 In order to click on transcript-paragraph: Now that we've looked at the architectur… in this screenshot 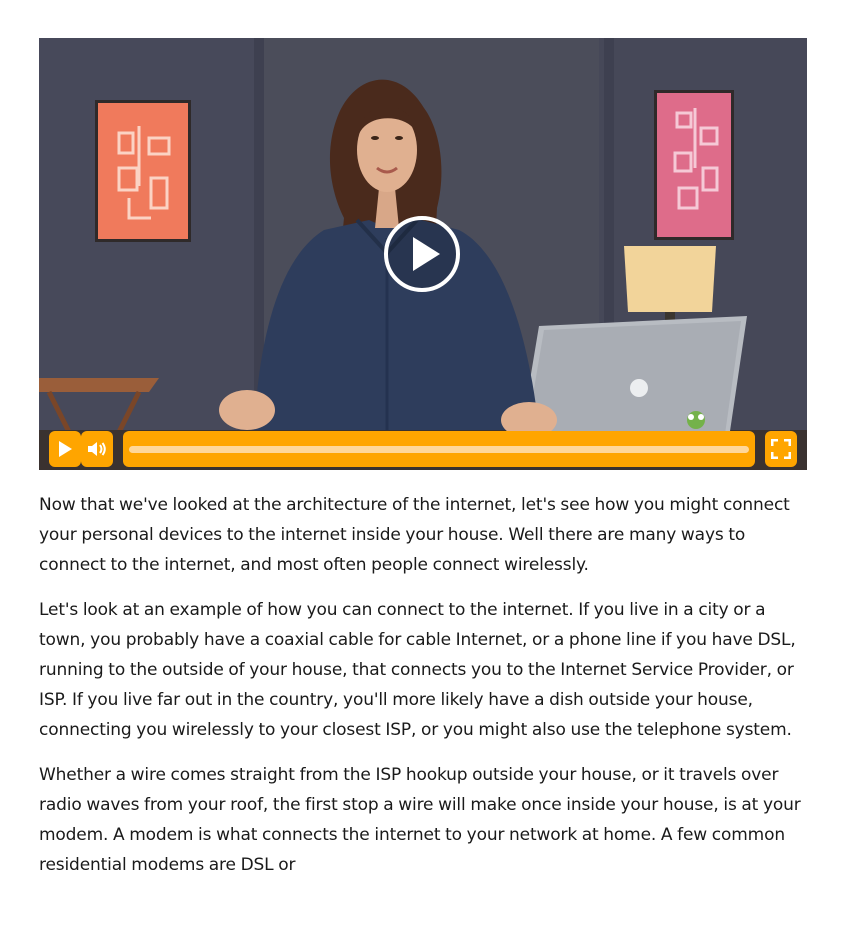, I will do `click(414, 535)`.